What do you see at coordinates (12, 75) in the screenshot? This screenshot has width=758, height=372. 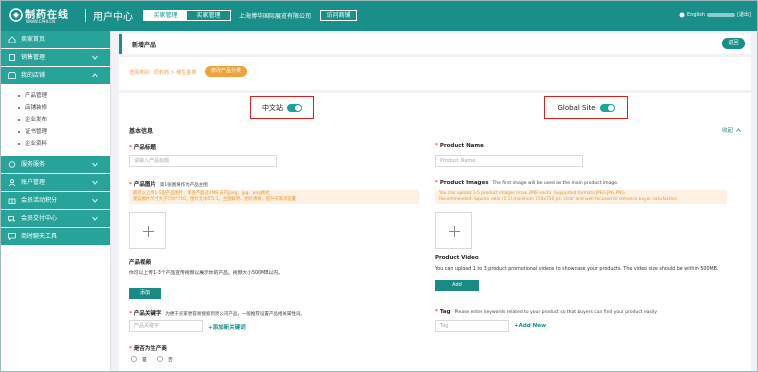 I see `shop-icon` at bounding box center [12, 75].